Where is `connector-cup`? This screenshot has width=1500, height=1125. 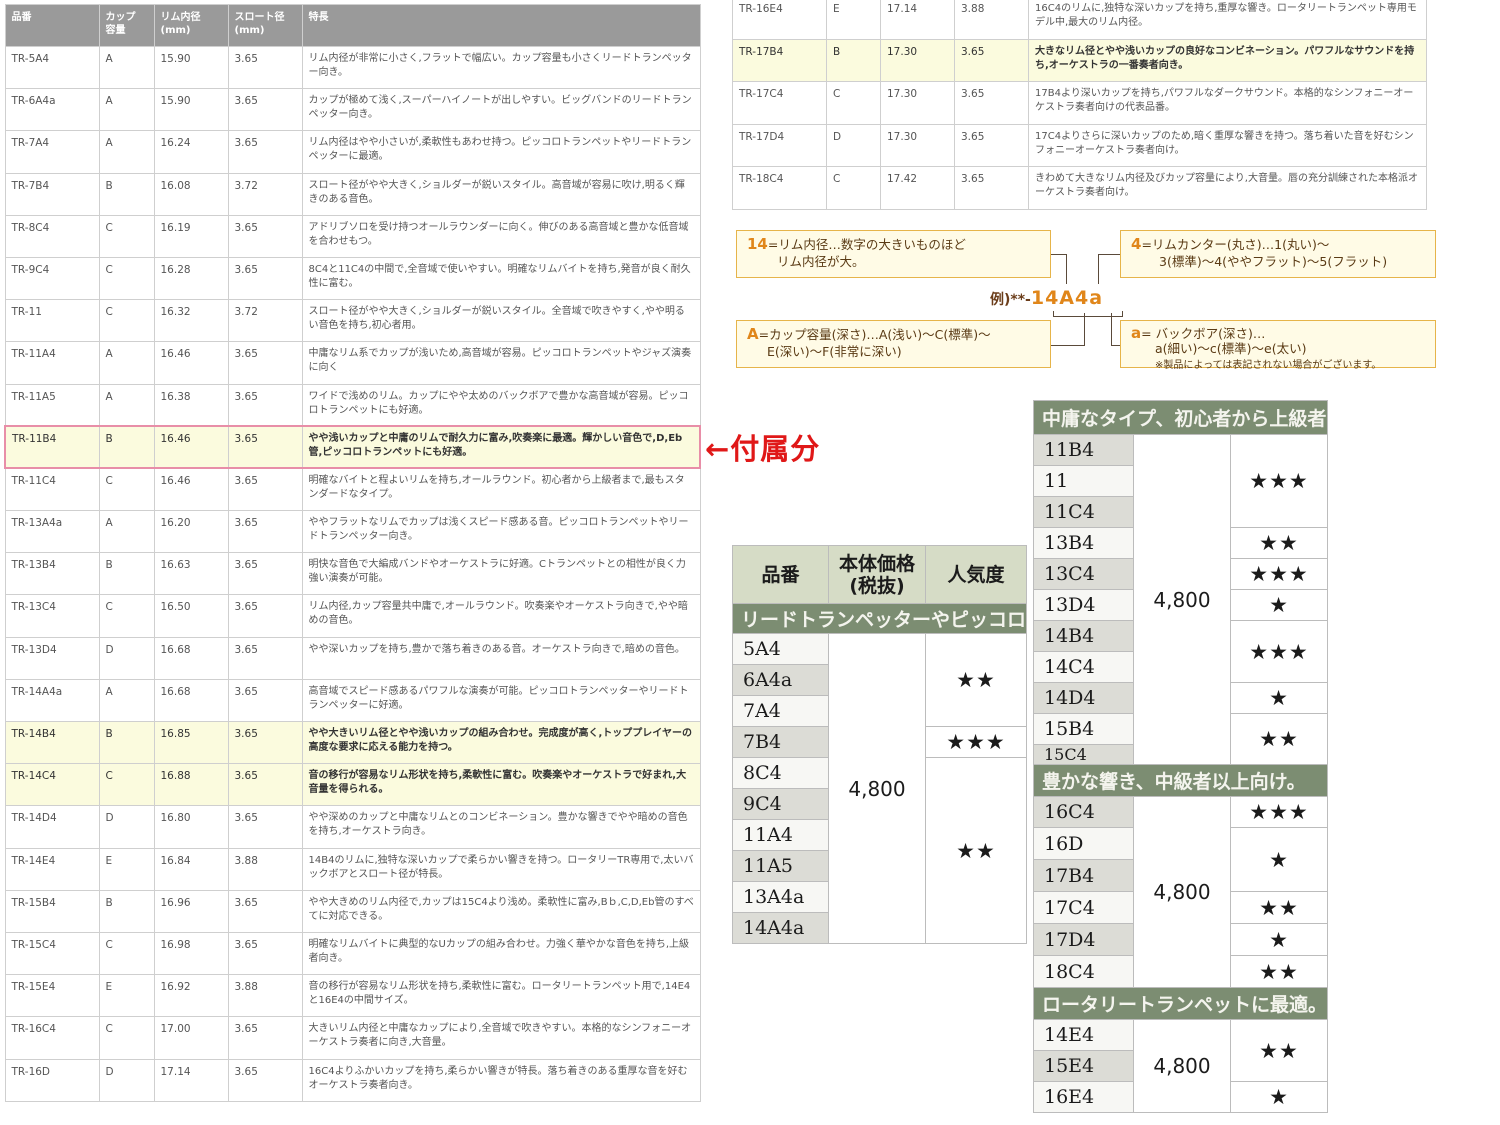
connector-cup is located at coordinates (1084, 329).